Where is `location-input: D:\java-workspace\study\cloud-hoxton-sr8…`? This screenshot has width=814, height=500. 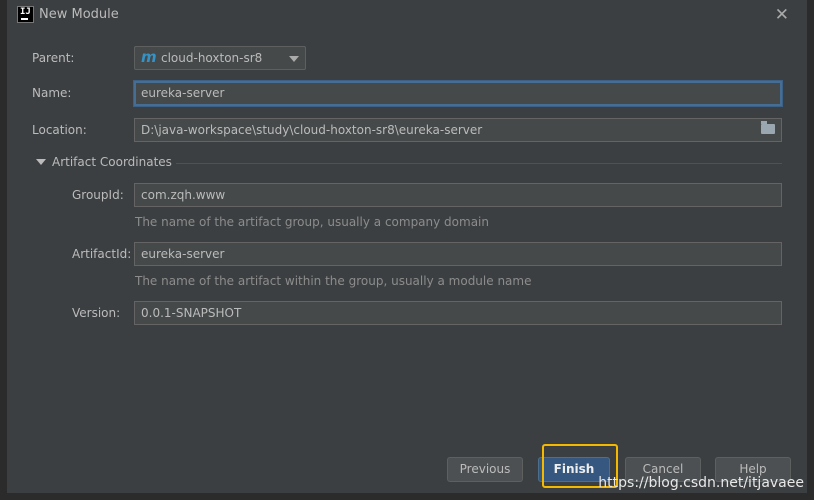 location-input: D:\java-workspace\study\cloud-hoxton-sr8… is located at coordinates (458, 130).